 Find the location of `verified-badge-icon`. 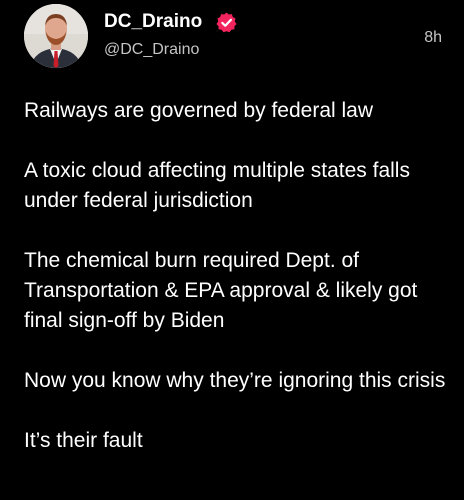

verified-badge-icon is located at coordinates (226, 22).